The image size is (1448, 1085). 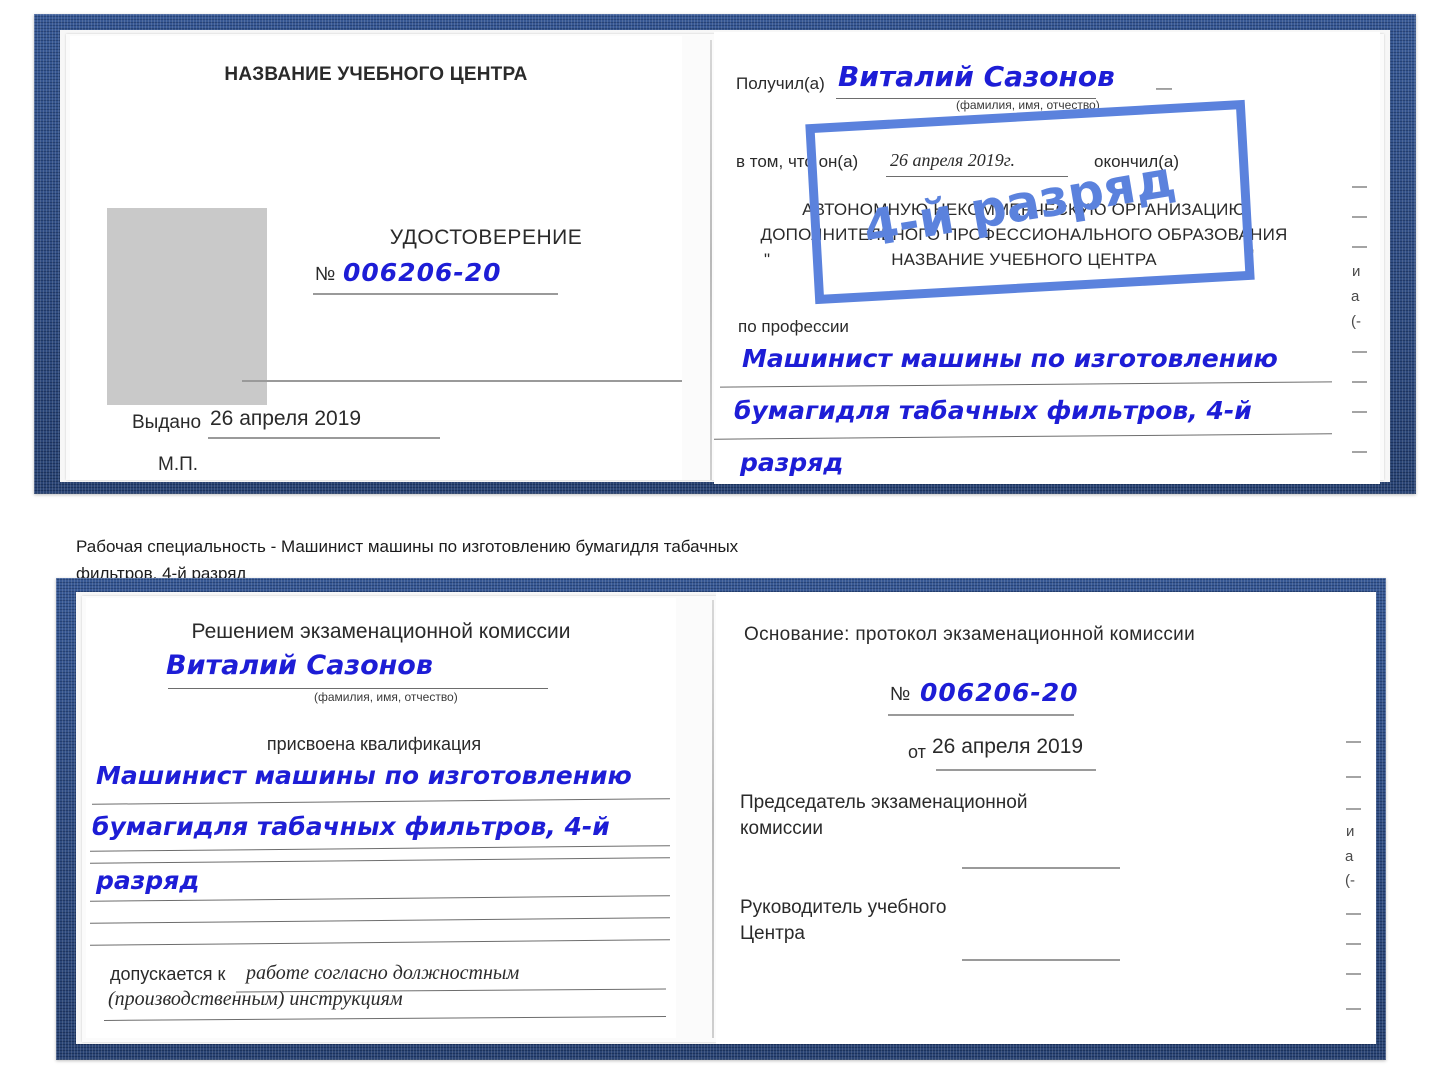 I want to click on commission-decision-header: Решением экзаменационной комиссии, so click(x=381, y=631).